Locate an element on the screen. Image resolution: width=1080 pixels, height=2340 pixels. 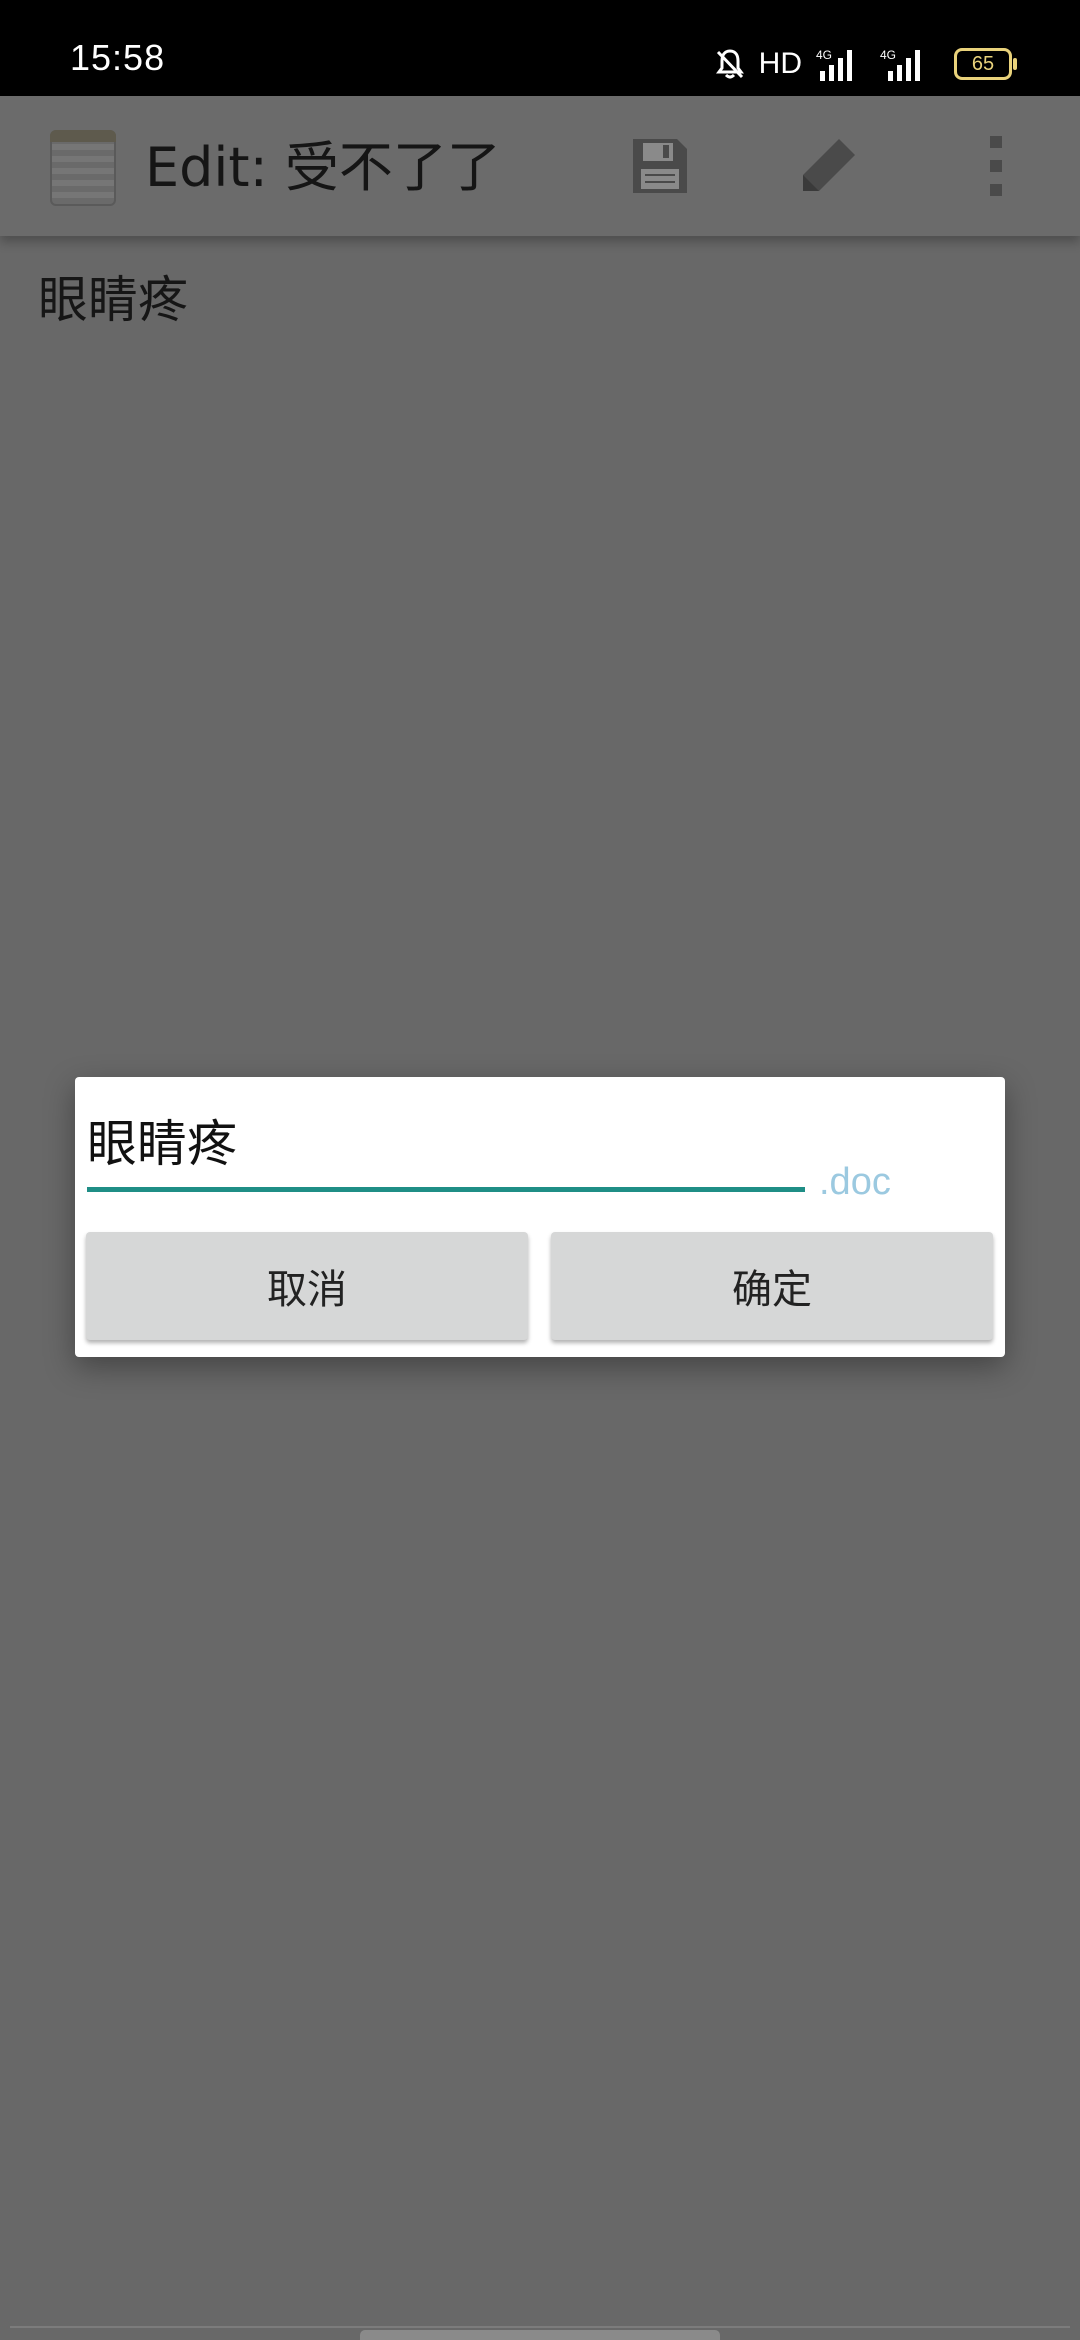
edit-button is located at coordinates (828, 168).